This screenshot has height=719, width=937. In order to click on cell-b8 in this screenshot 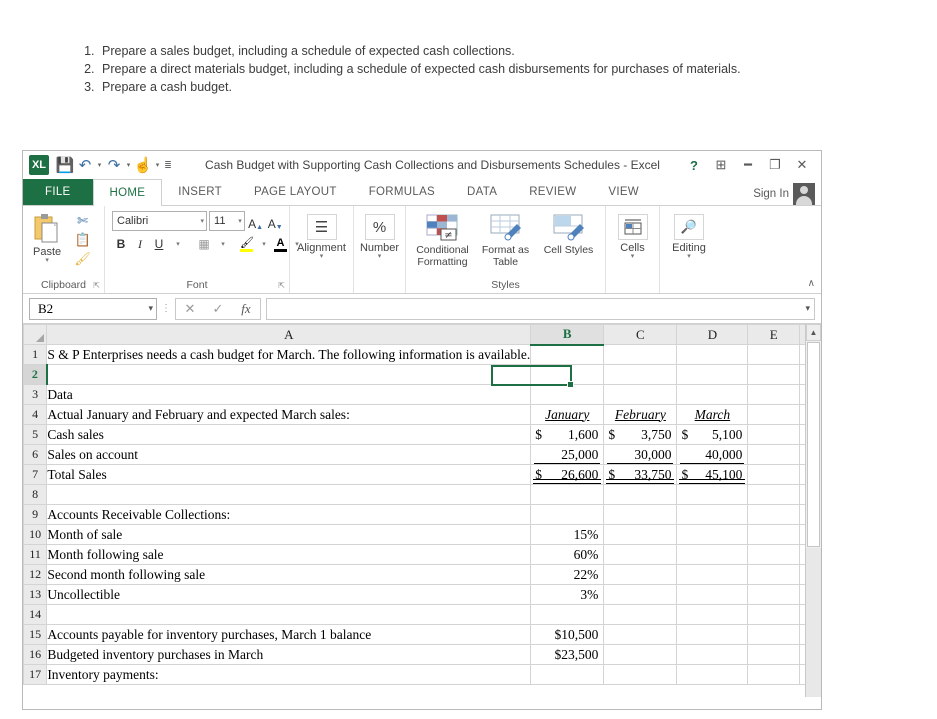, I will do `click(567, 494)`.